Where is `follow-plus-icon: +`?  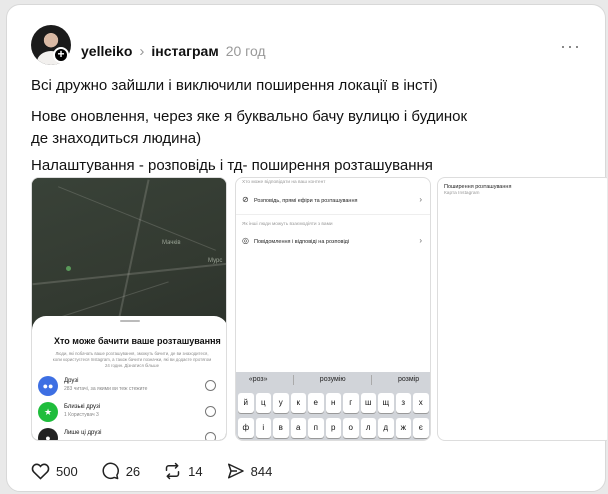
follow-plus-icon: + is located at coordinates (61, 55).